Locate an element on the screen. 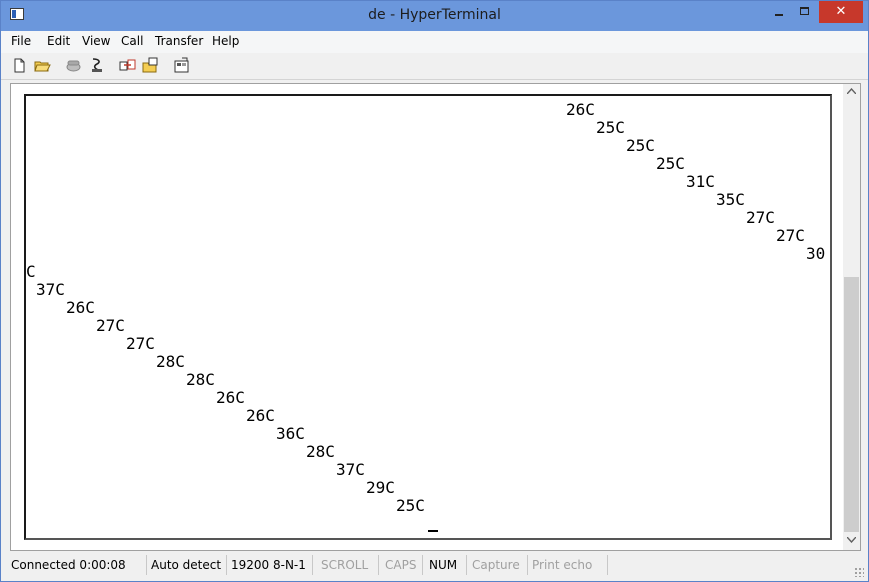  minimize-button is located at coordinates (779, 12).